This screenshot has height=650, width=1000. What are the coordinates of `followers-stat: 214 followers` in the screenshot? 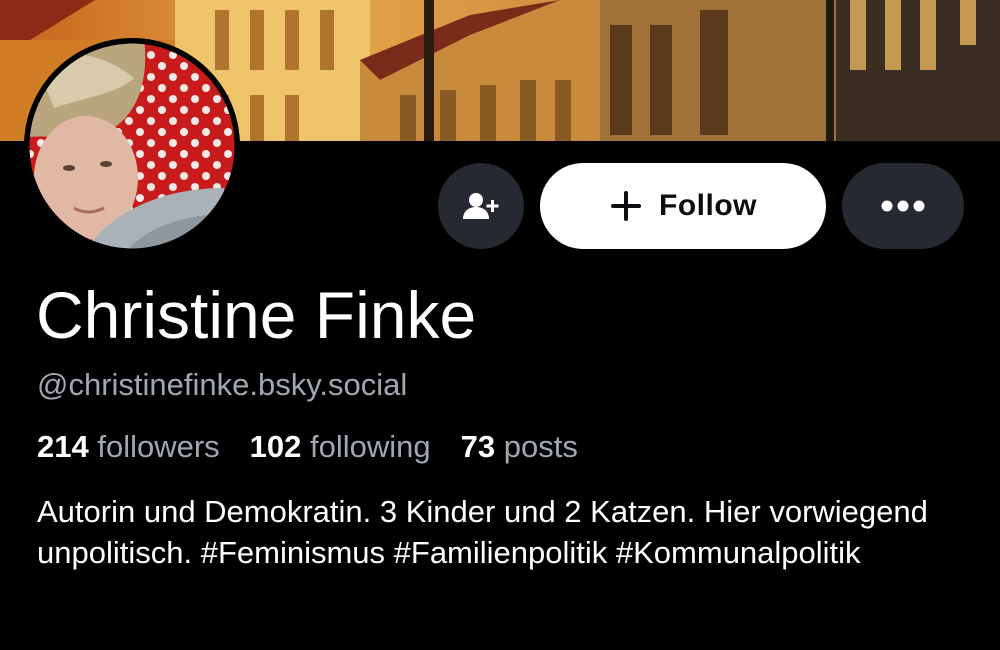 It's located at (128, 446).